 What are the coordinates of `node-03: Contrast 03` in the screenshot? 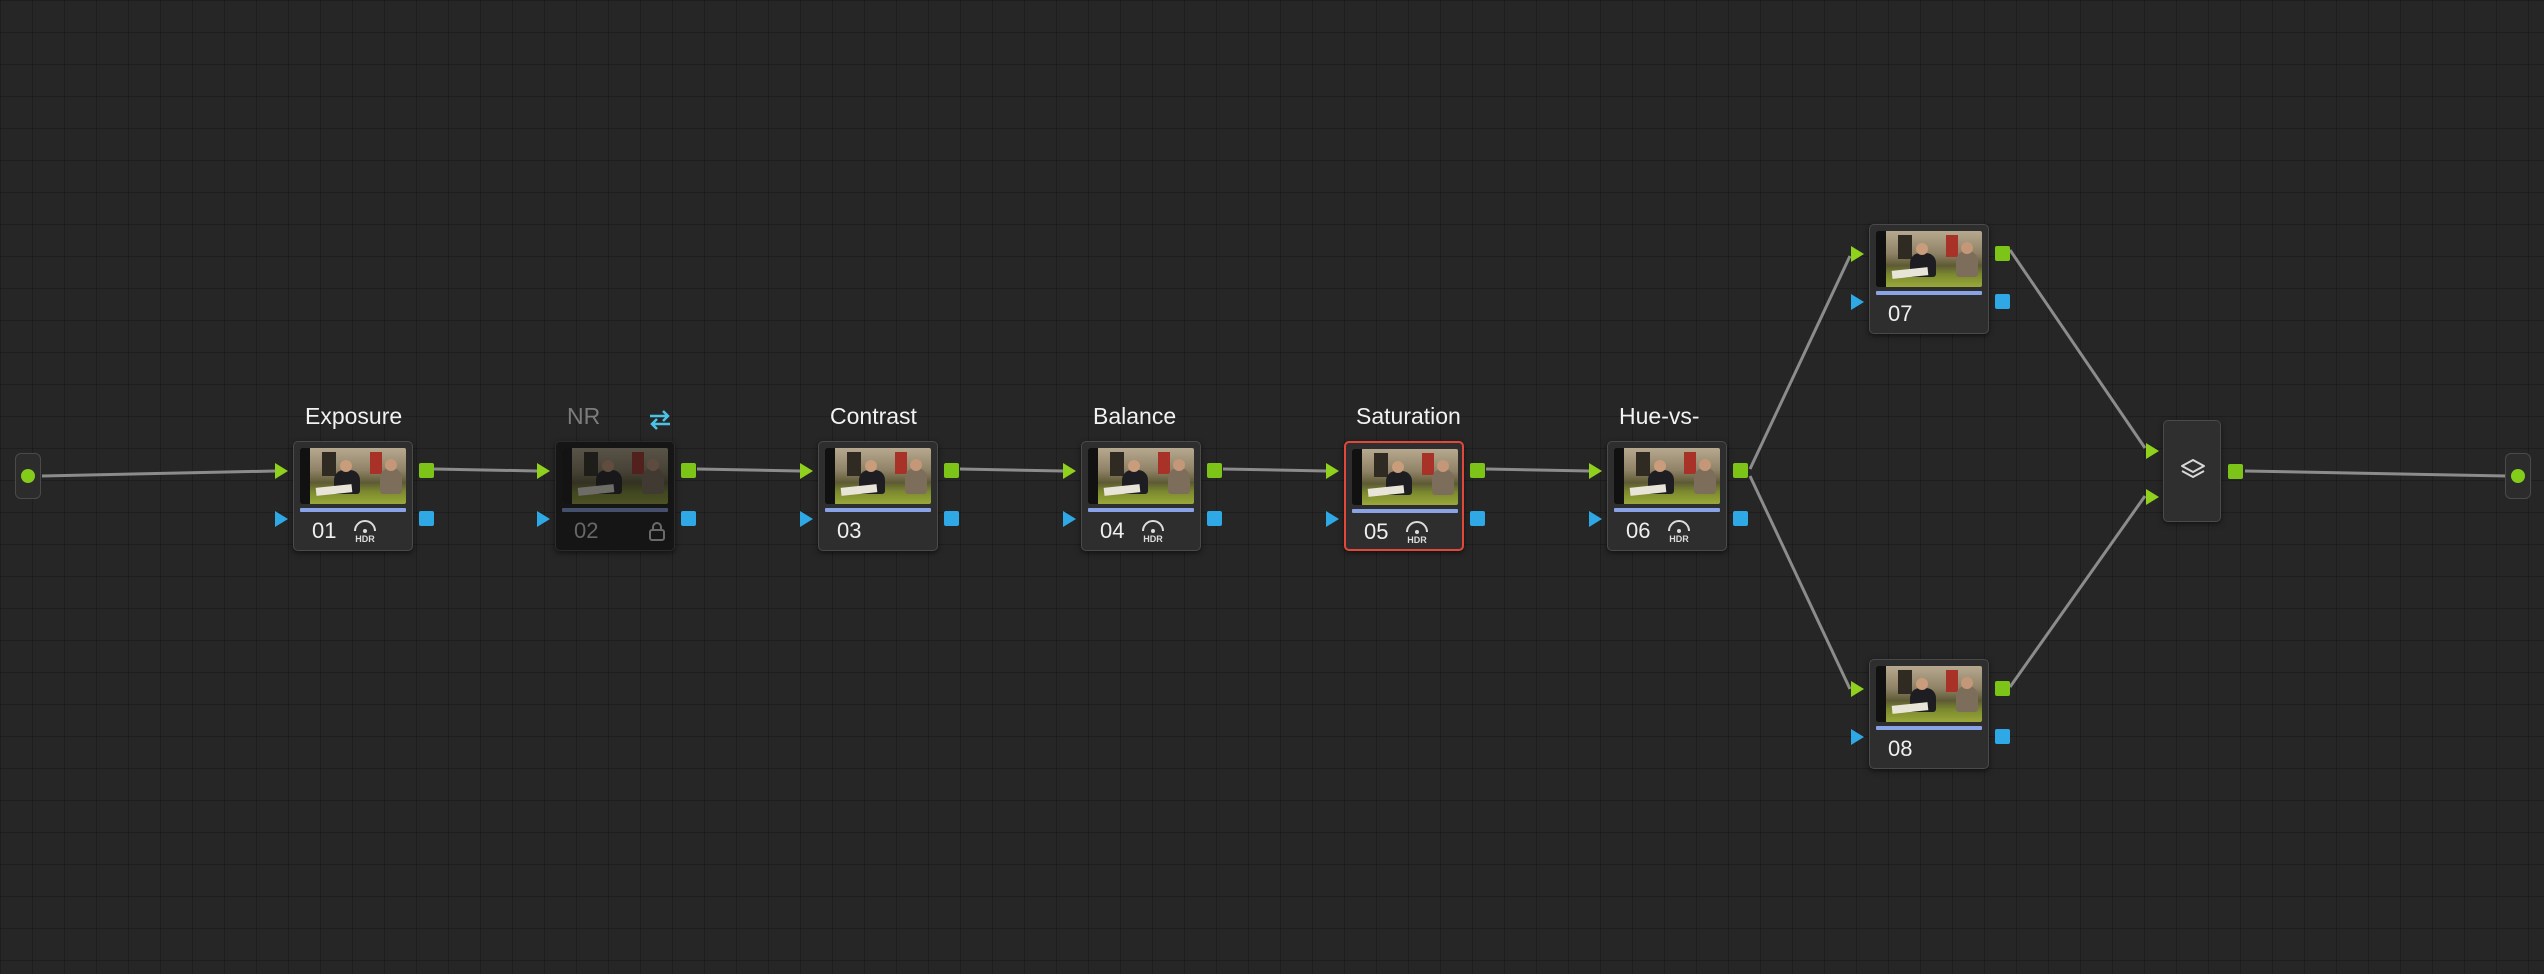 It's located at (879, 477).